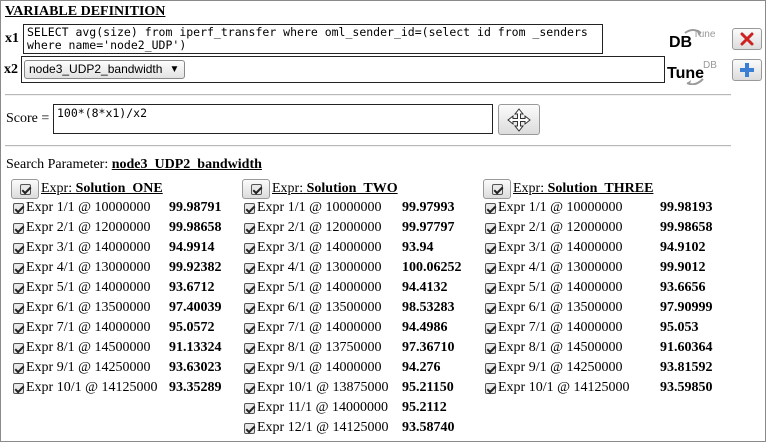 This screenshot has width=766, height=442. What do you see at coordinates (425, 327) in the screenshot?
I see `expr-value: 94.4986` at bounding box center [425, 327].